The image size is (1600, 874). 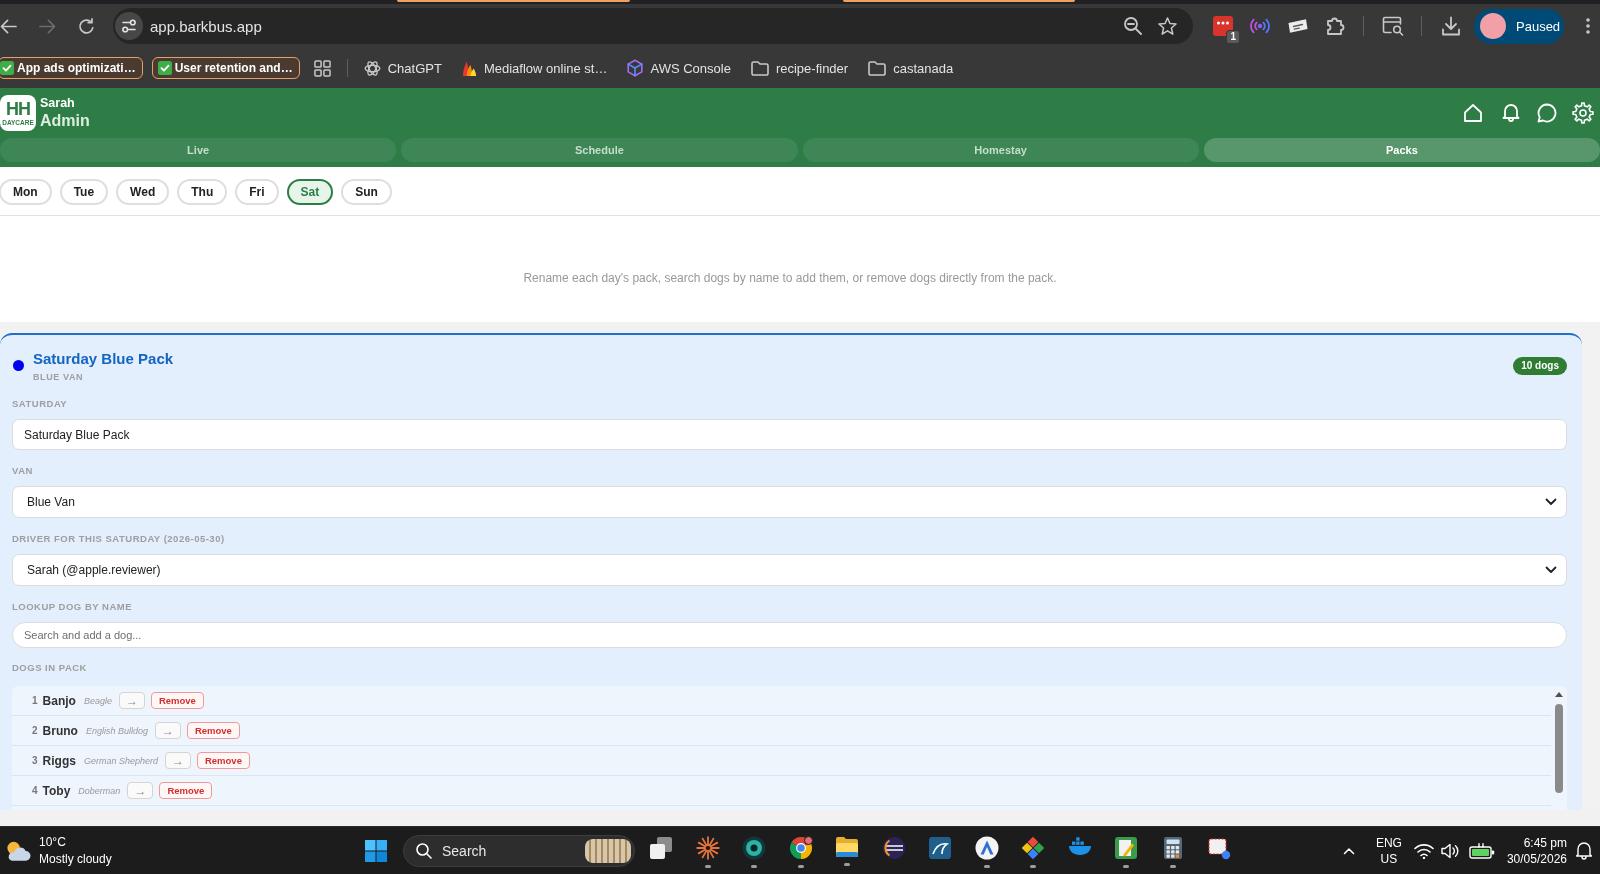 I want to click on bookmark-link: recipe-finder, so click(x=799, y=68).